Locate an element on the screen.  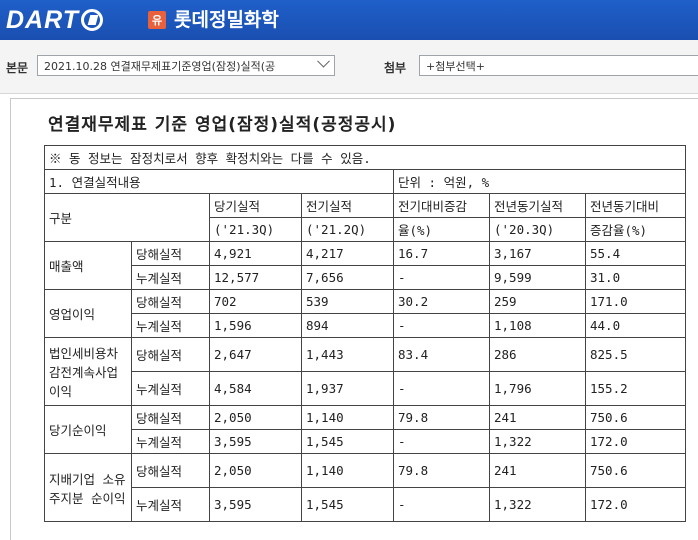
unit-cell: 단위 : 억원, % is located at coordinates (539, 181).